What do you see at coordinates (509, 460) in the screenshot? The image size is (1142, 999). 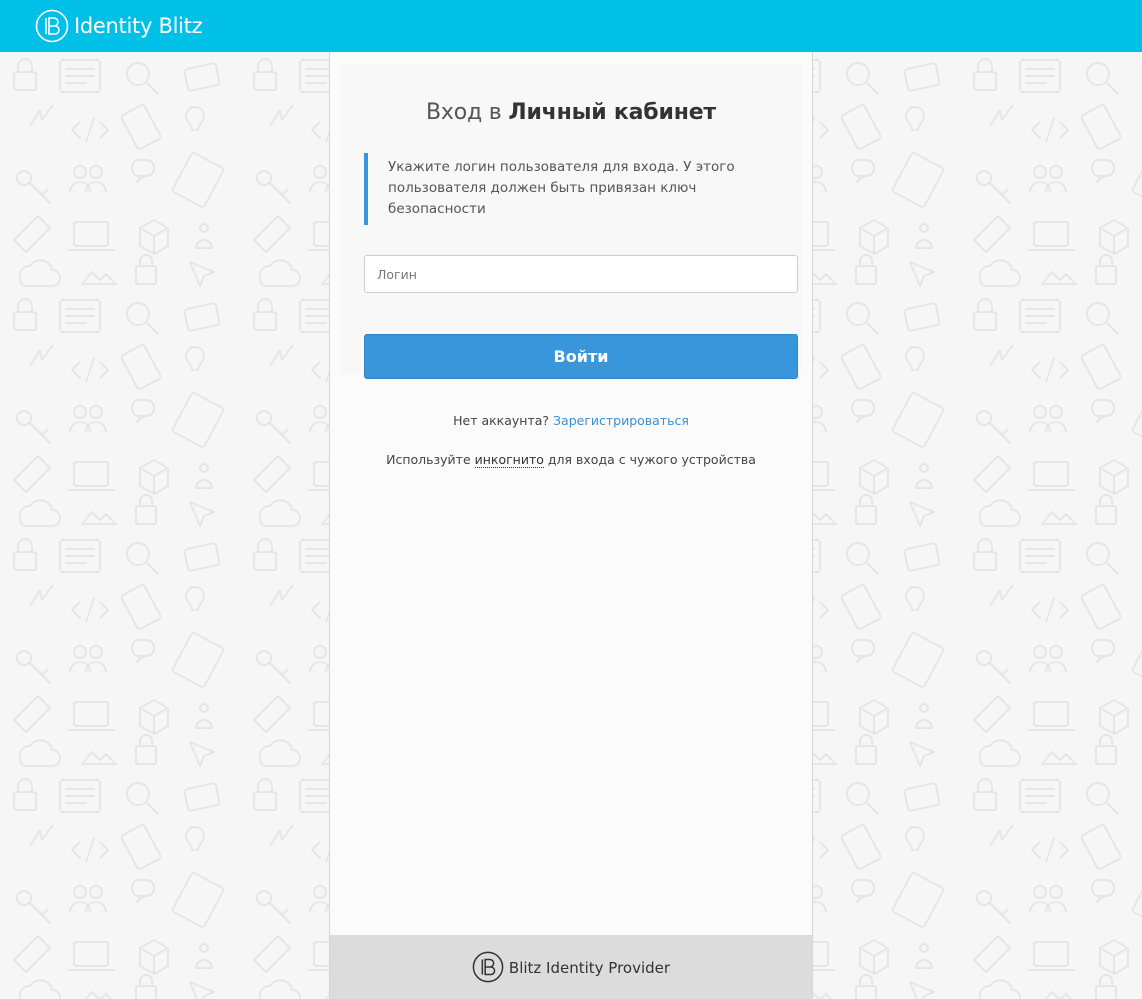 I see `incognito-link: инкогнито` at bounding box center [509, 460].